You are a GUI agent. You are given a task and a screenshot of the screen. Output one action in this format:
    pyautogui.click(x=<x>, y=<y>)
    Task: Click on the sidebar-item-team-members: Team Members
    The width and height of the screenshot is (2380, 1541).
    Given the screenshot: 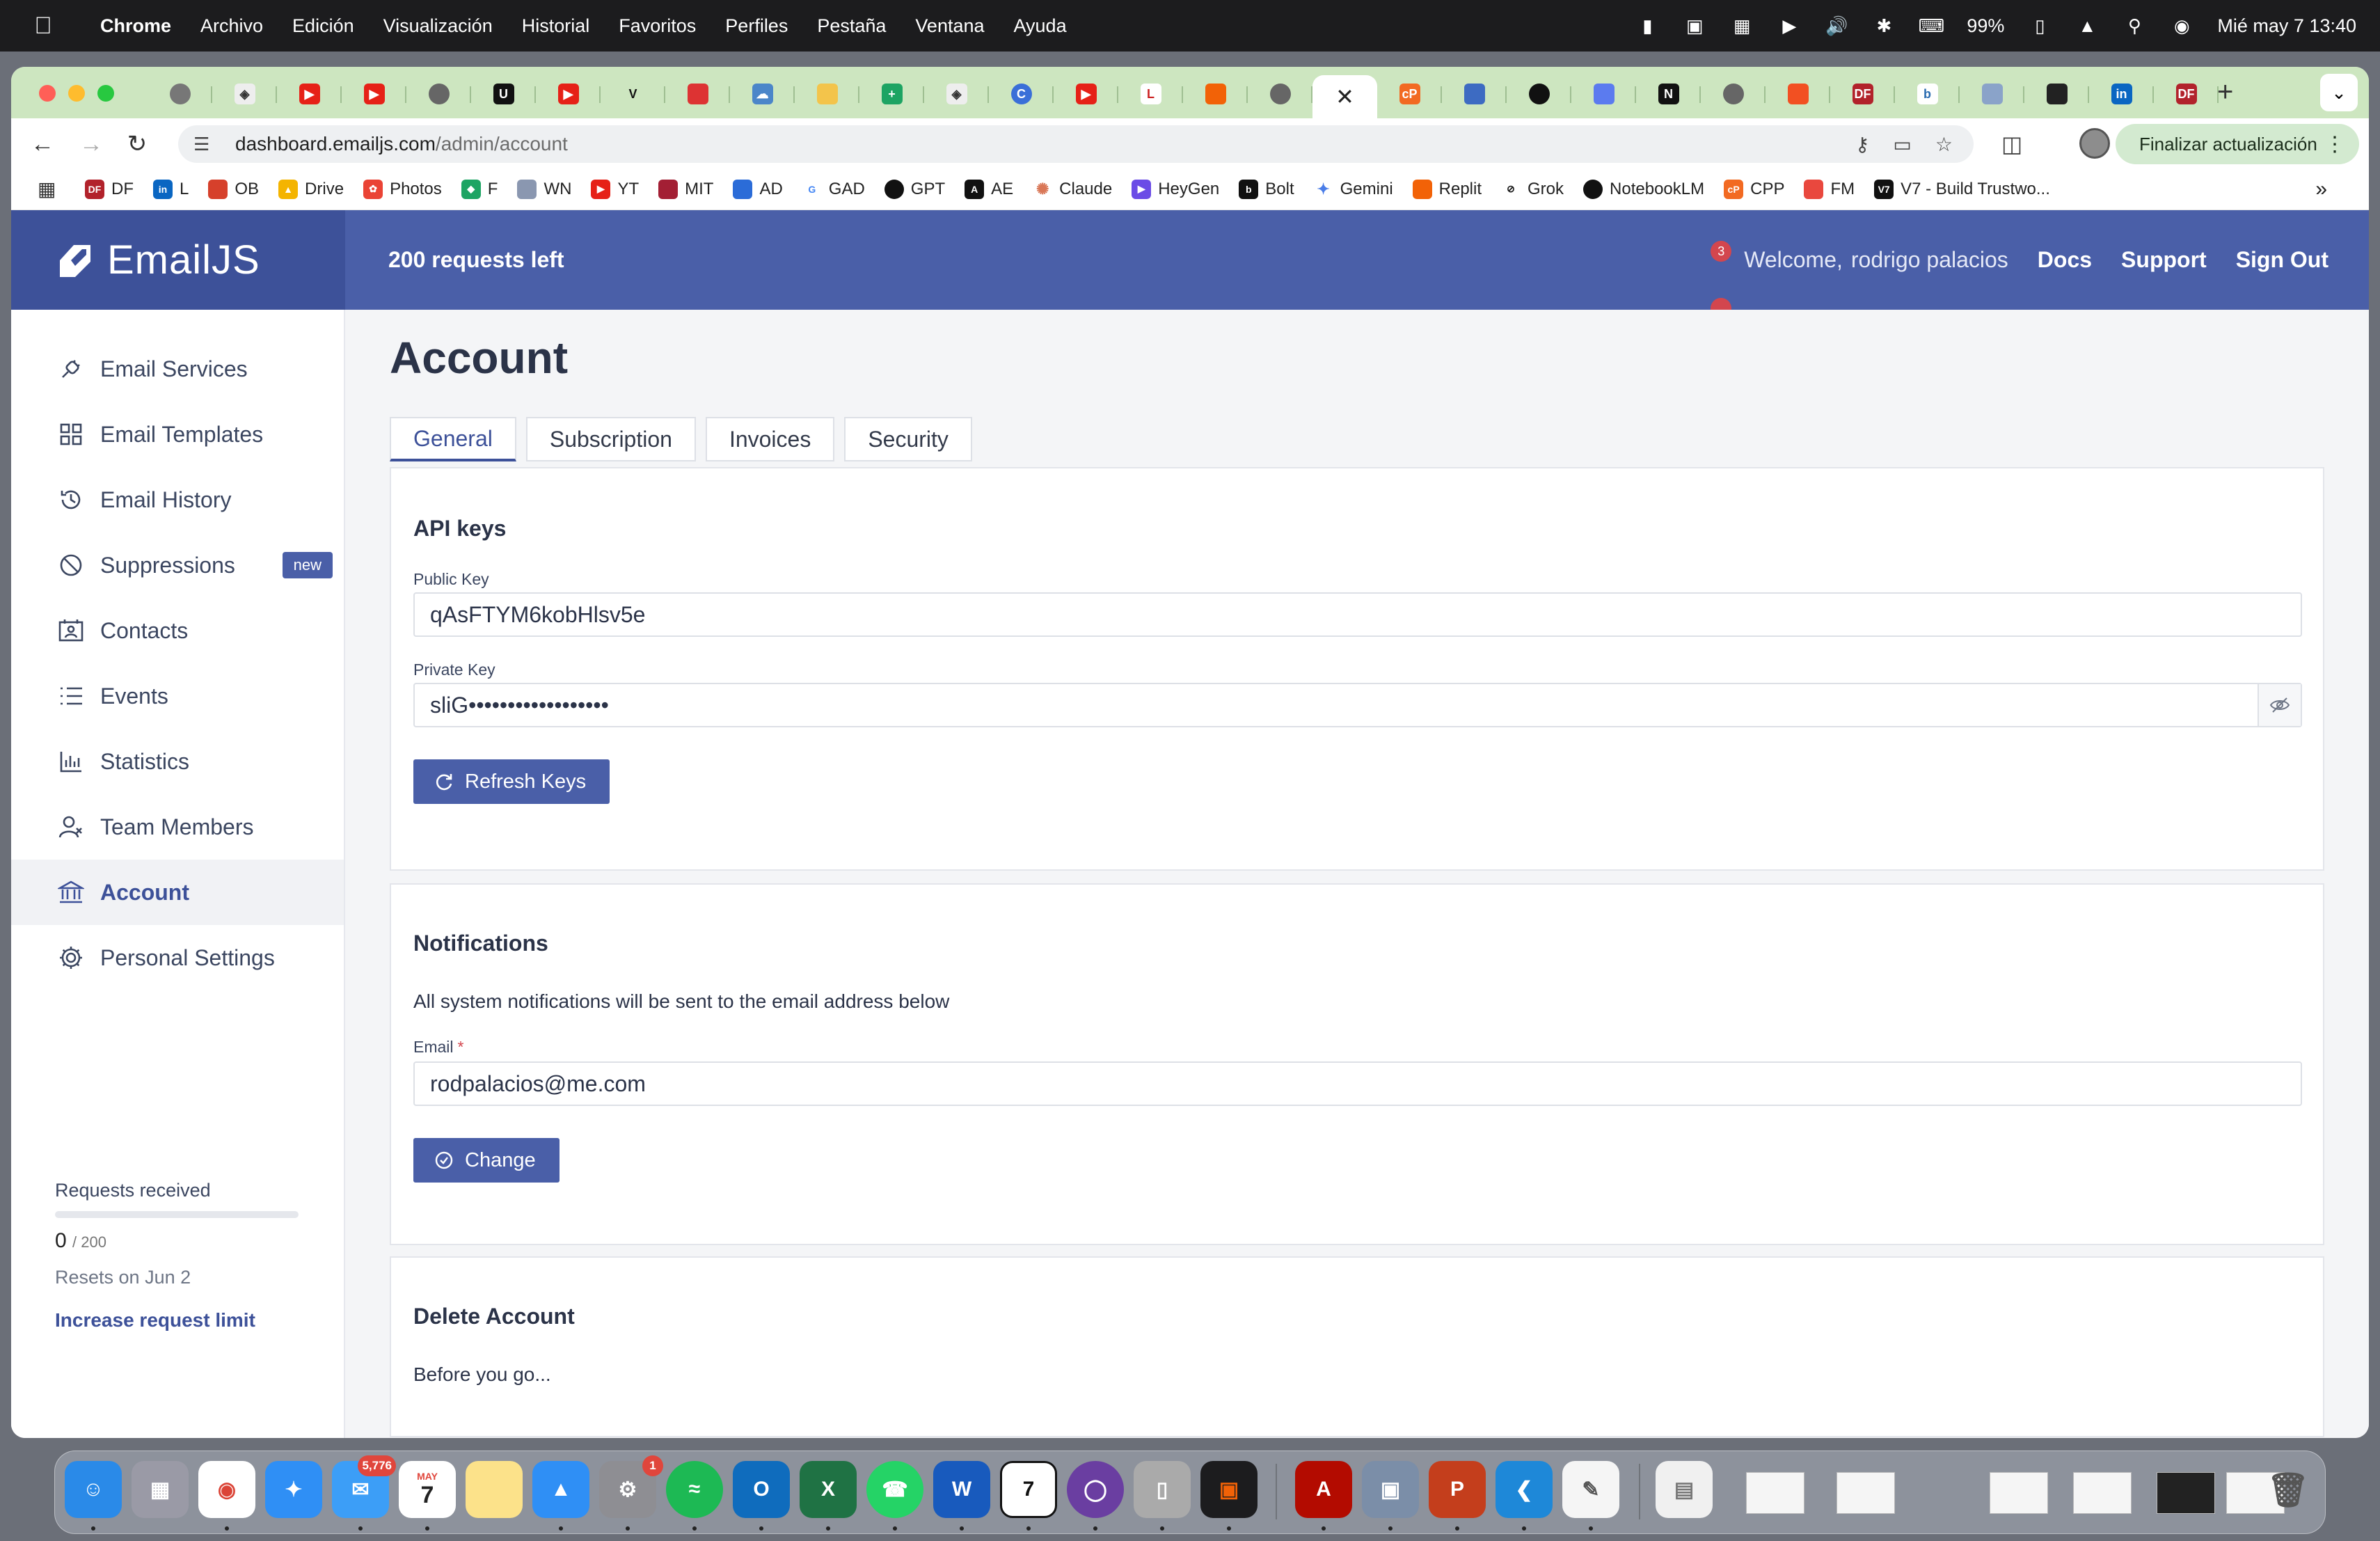 What is the action you would take?
    pyautogui.click(x=177, y=827)
    